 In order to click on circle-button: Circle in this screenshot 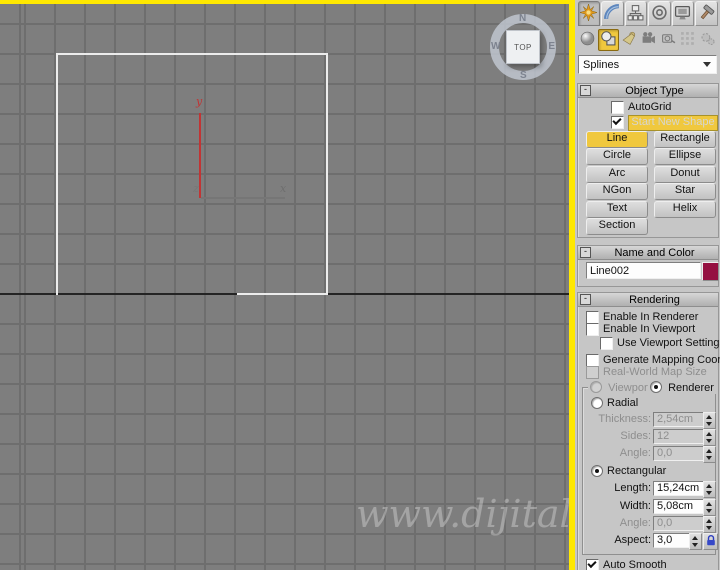, I will do `click(617, 156)`.